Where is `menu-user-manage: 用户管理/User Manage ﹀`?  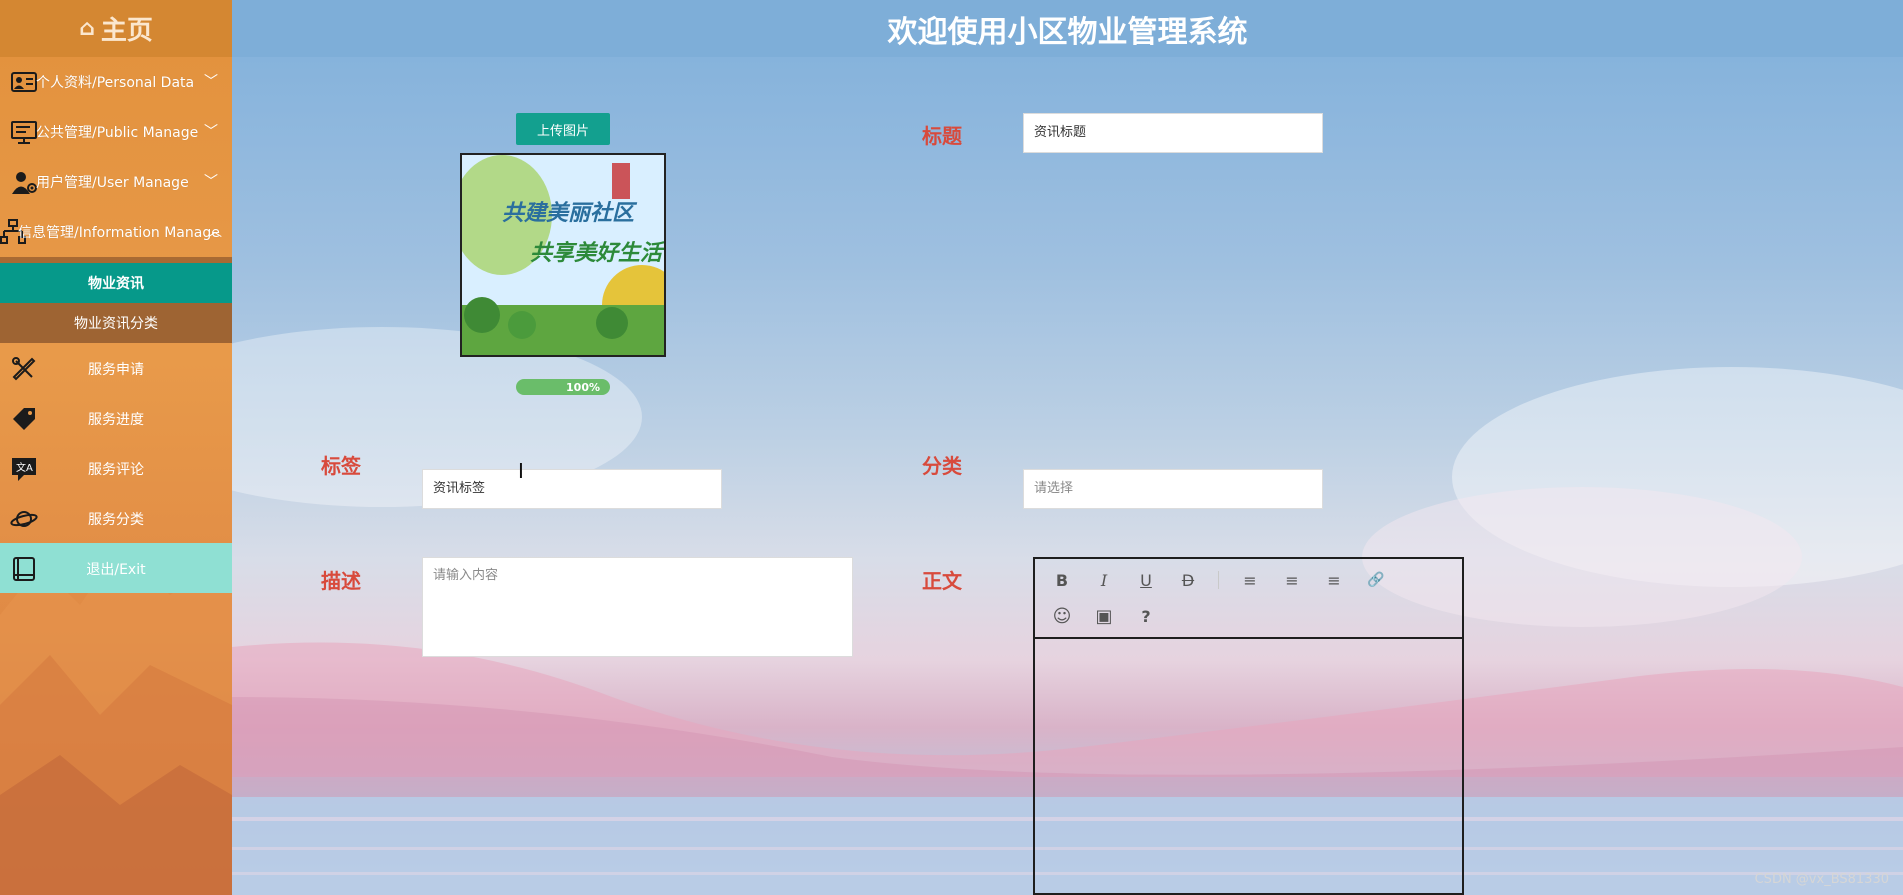
menu-user-manage: 用户管理/User Manage ﹀ is located at coordinates (116, 182).